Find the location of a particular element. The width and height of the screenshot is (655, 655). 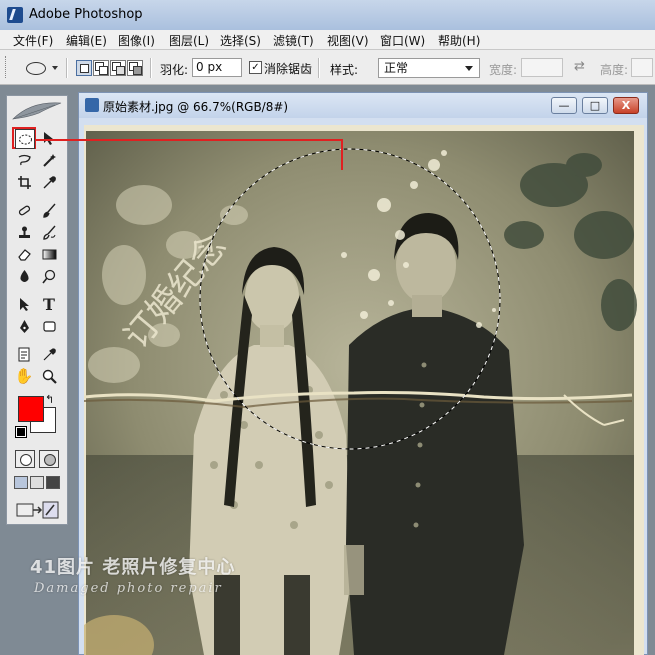

jump-to-imageready-icon is located at coordinates (38, 510).